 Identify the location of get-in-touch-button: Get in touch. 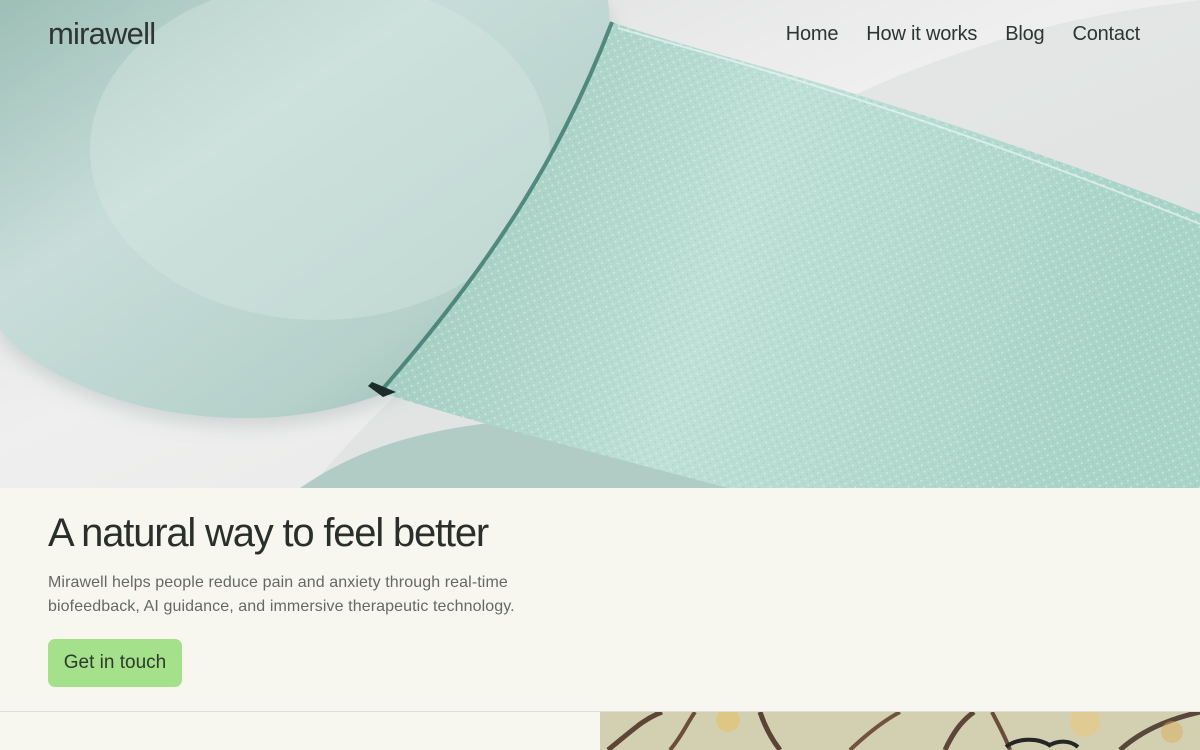
(115, 663).